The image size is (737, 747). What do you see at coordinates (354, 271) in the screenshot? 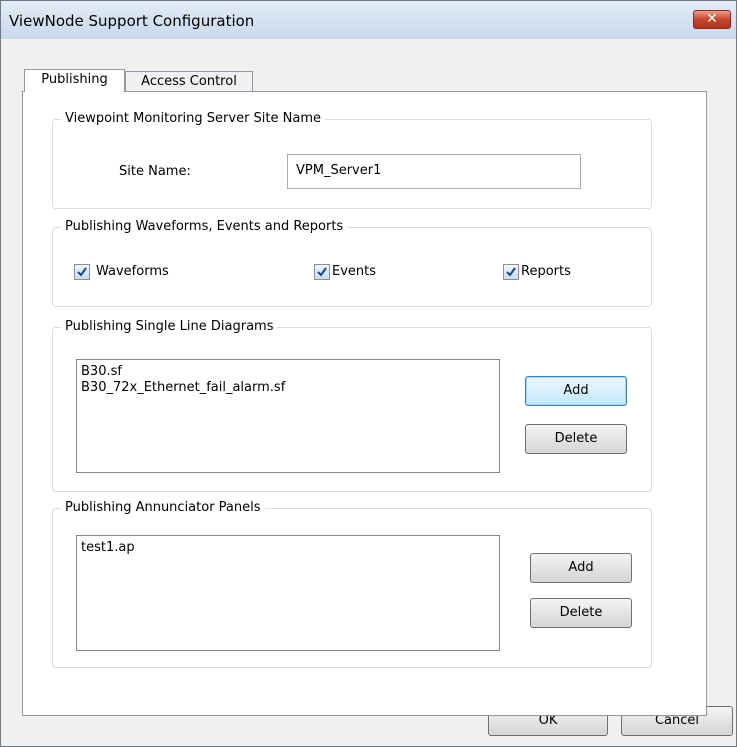
I see `events-label: Events` at bounding box center [354, 271].